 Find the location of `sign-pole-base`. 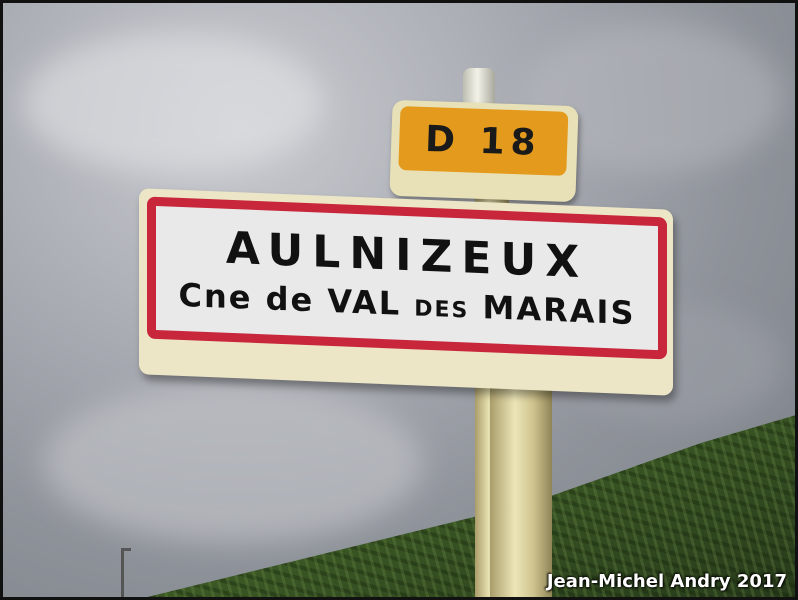

sign-pole-base is located at coordinates (521, 489).